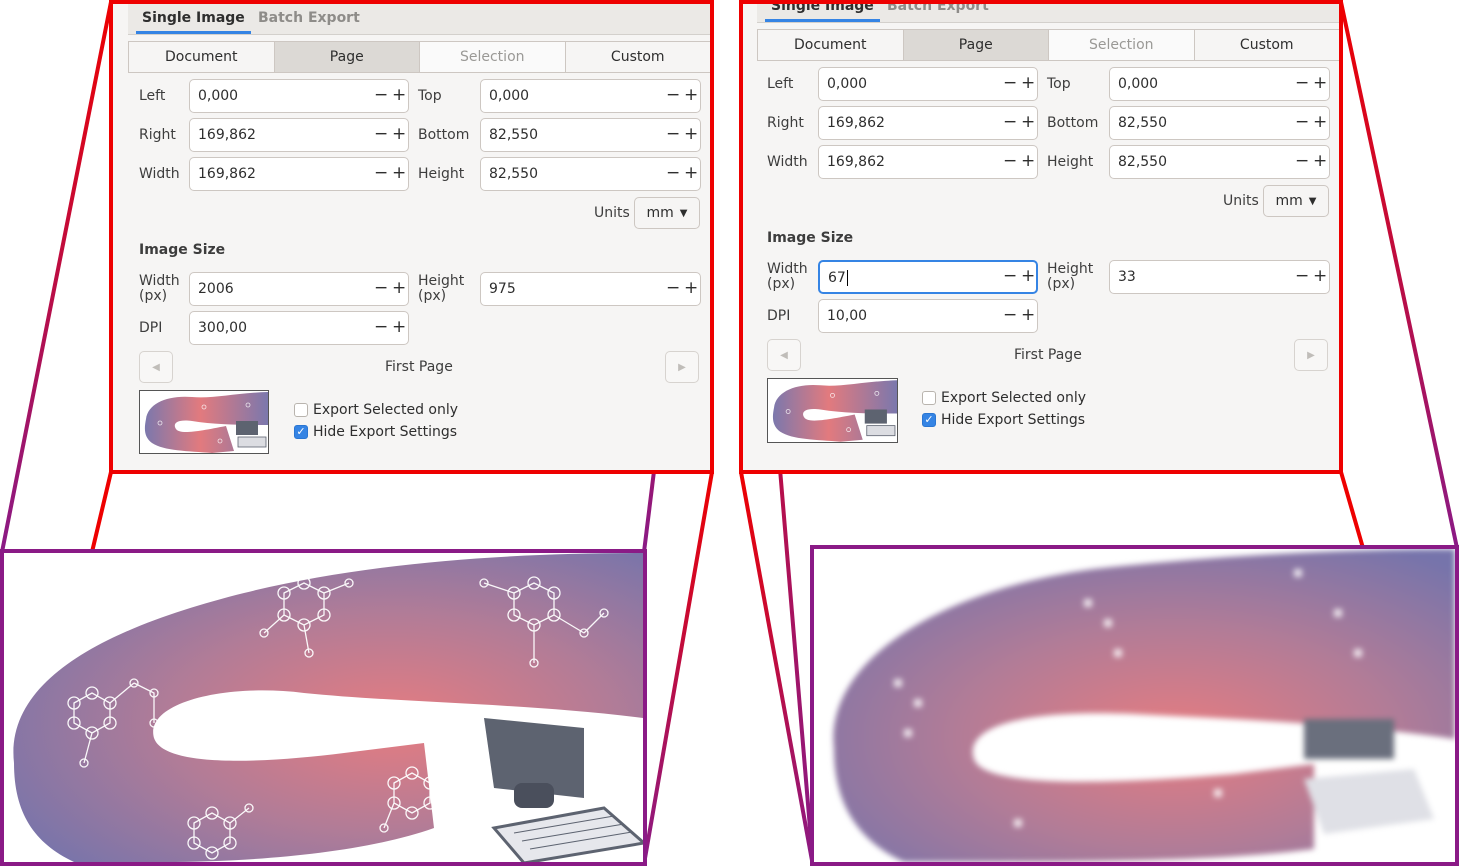  Describe the element at coordinates (502, 289) in the screenshot. I see `height-px-value: 975` at that location.